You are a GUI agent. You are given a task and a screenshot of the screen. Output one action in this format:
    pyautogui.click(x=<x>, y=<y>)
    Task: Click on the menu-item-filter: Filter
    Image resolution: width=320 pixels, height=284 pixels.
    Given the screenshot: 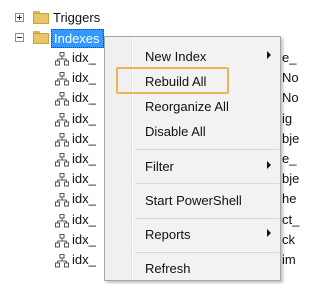 What is the action you would take?
    pyautogui.click(x=192, y=166)
    